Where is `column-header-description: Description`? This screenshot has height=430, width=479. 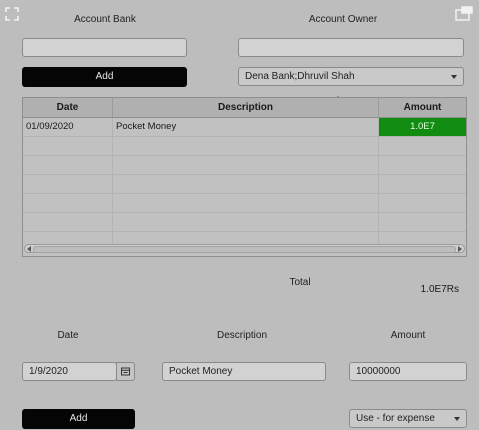 column-header-description: Description is located at coordinates (246, 107).